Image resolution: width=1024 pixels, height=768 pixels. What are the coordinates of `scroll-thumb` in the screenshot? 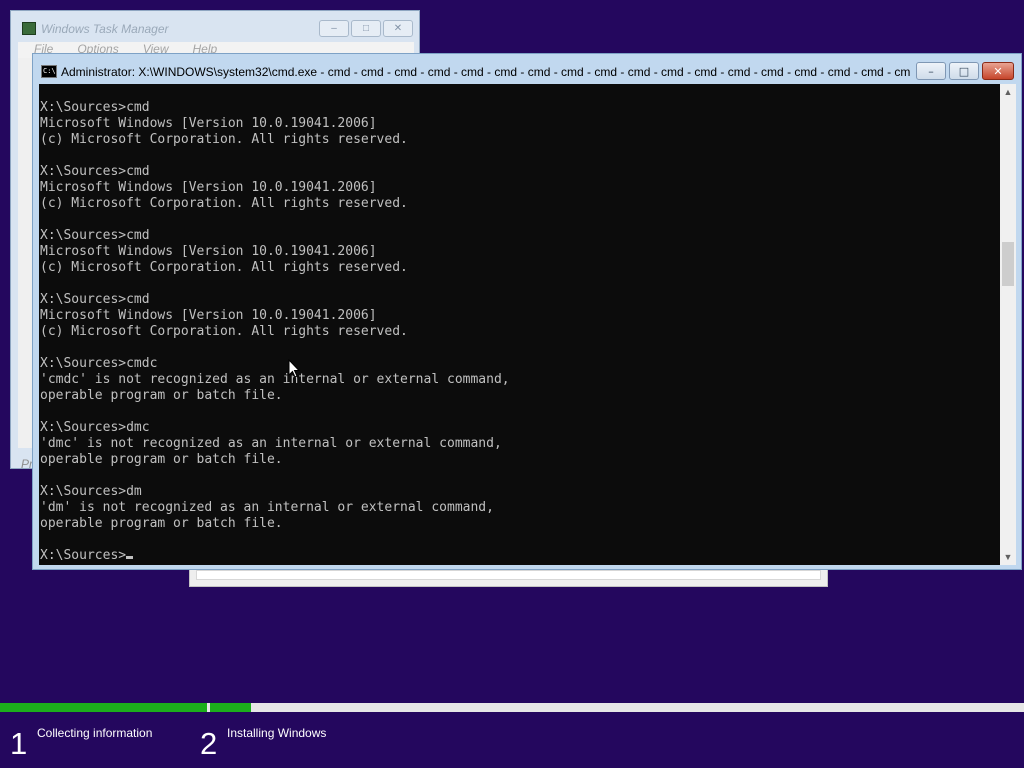 It's located at (1008, 264).